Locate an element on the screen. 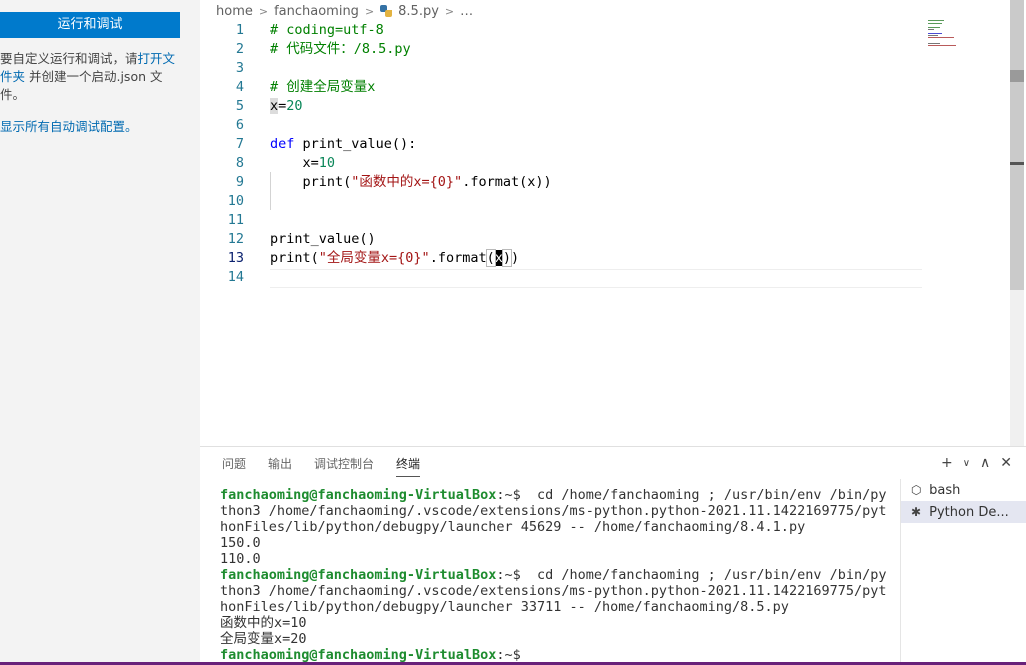 The height and width of the screenshot is (665, 1026). code-text: # coding=utf-8 is located at coordinates (327, 30).